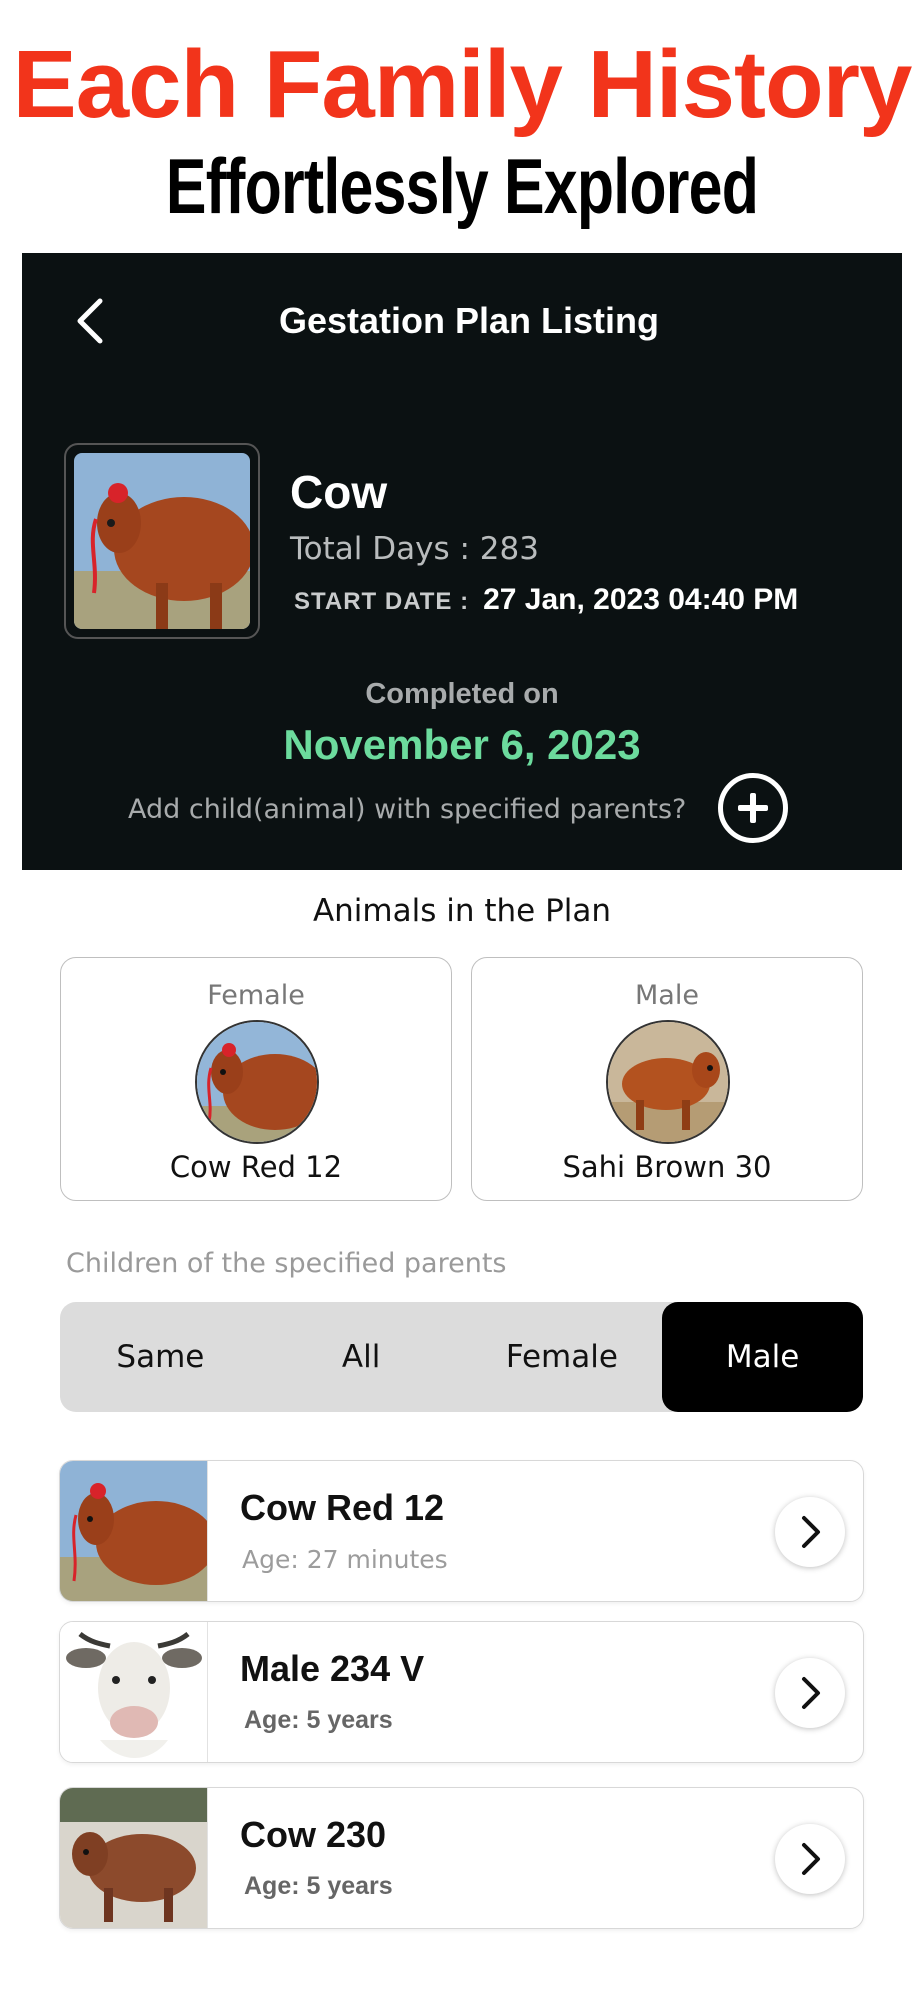 The width and height of the screenshot is (924, 2000). I want to click on child-name: Cow 230, so click(313, 1834).